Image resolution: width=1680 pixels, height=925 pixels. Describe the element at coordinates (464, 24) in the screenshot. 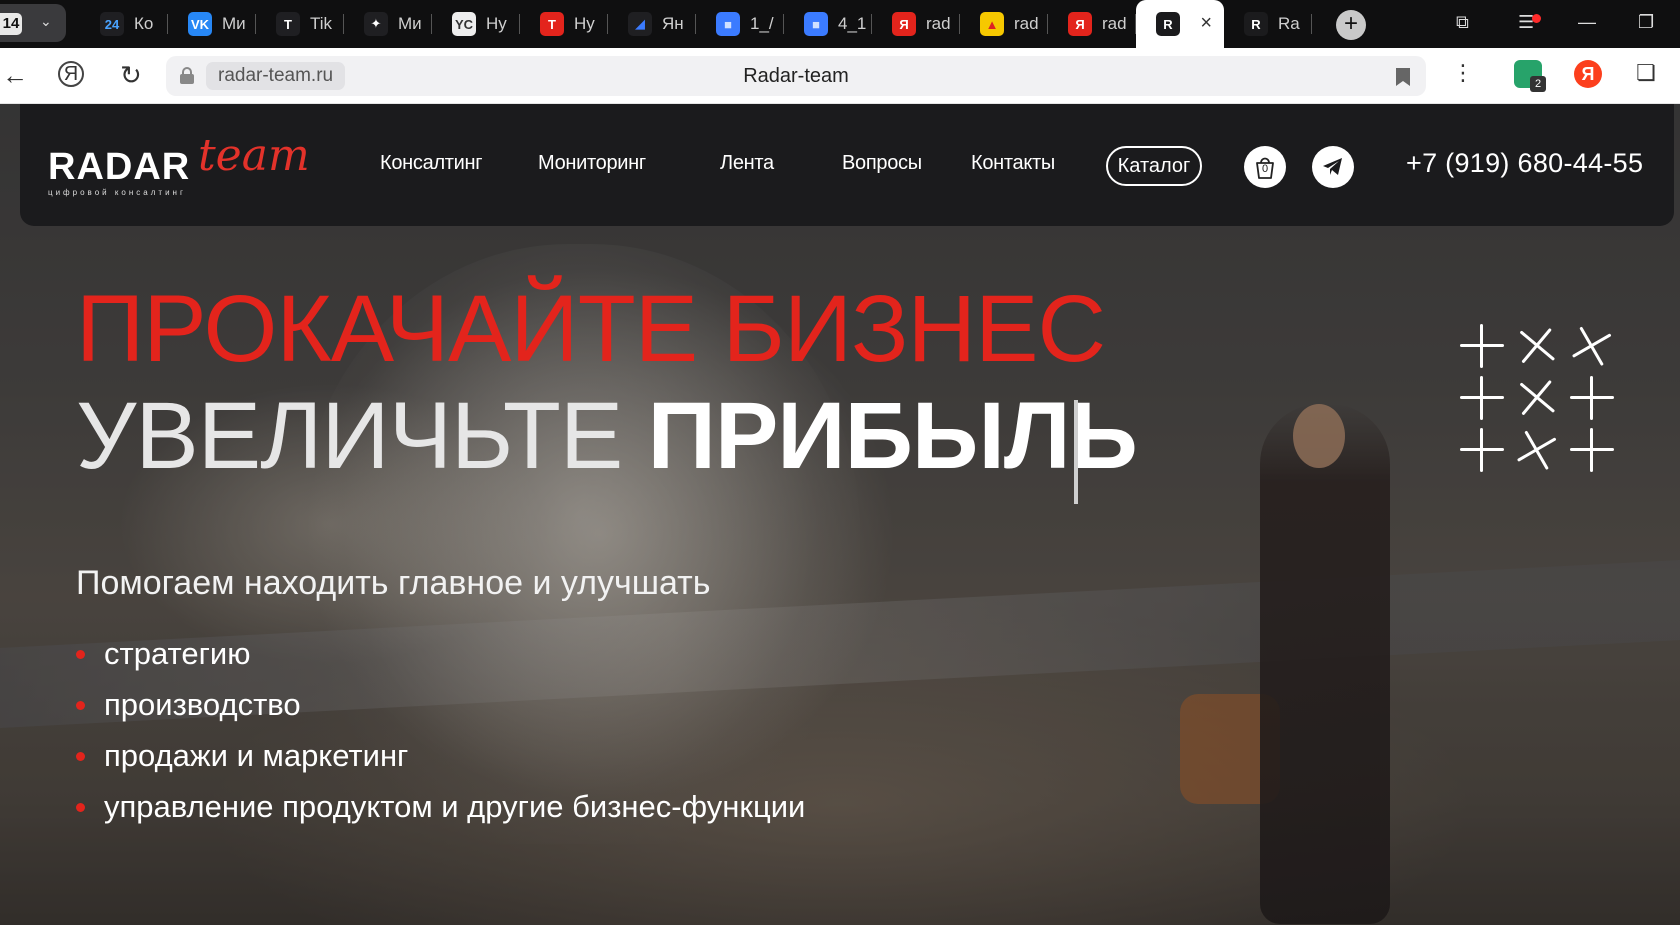

I see `tab-favicon-icon: YC` at that location.